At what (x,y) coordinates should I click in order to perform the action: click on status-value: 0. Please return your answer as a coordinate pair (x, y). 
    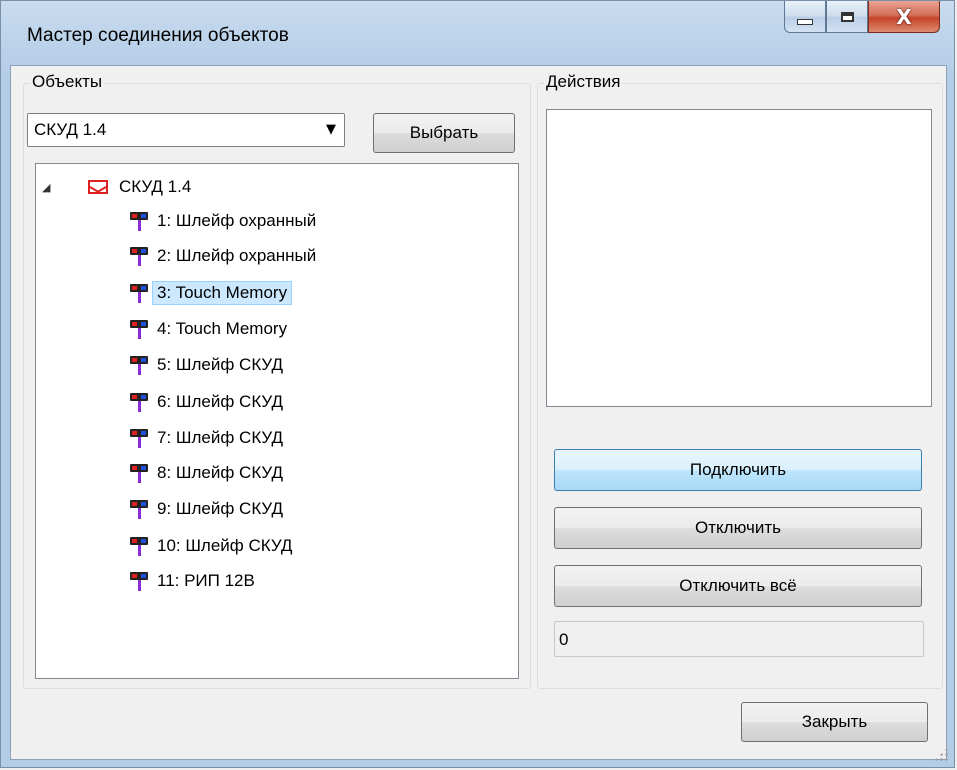
    Looking at the image, I should click on (564, 639).